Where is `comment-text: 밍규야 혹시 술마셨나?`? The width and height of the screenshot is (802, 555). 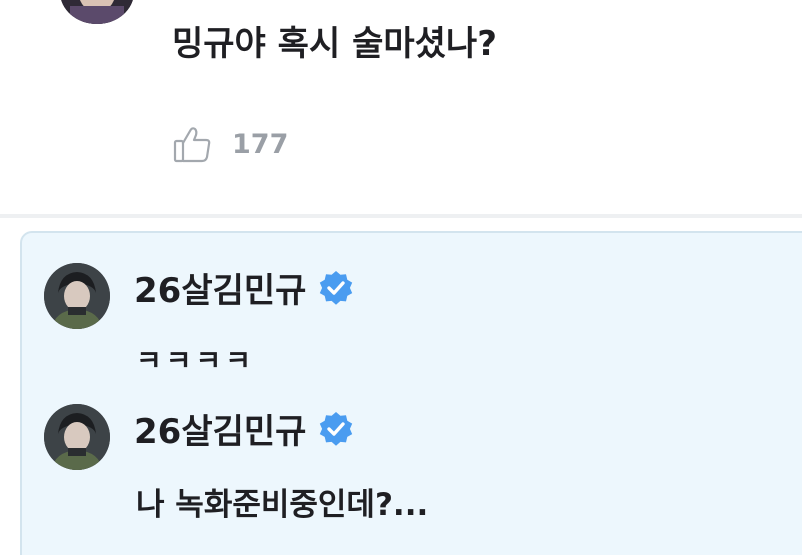
comment-text: 밍규야 혹시 술마셨나? is located at coordinates (334, 44).